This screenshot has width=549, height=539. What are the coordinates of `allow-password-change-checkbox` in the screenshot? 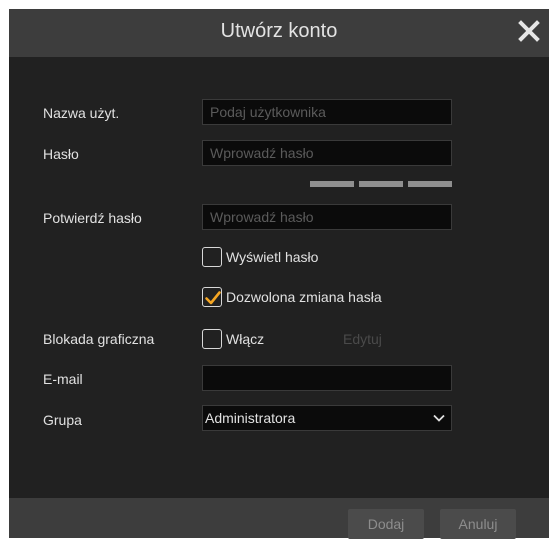 It's located at (212, 297).